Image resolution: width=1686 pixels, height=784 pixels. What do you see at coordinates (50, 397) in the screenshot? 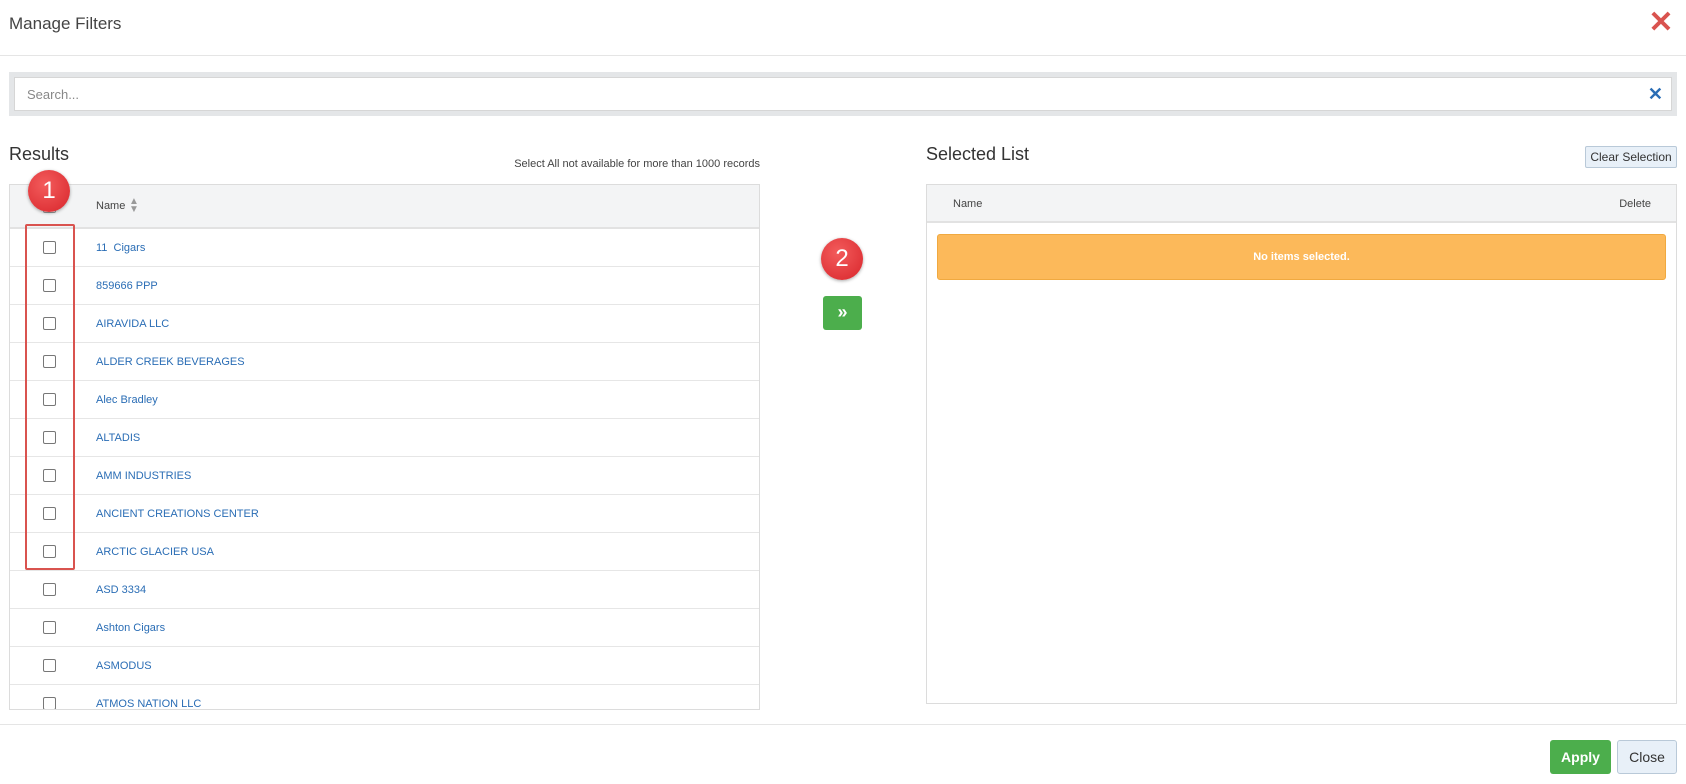
I see `checkbox-highlight-annotation` at bounding box center [50, 397].